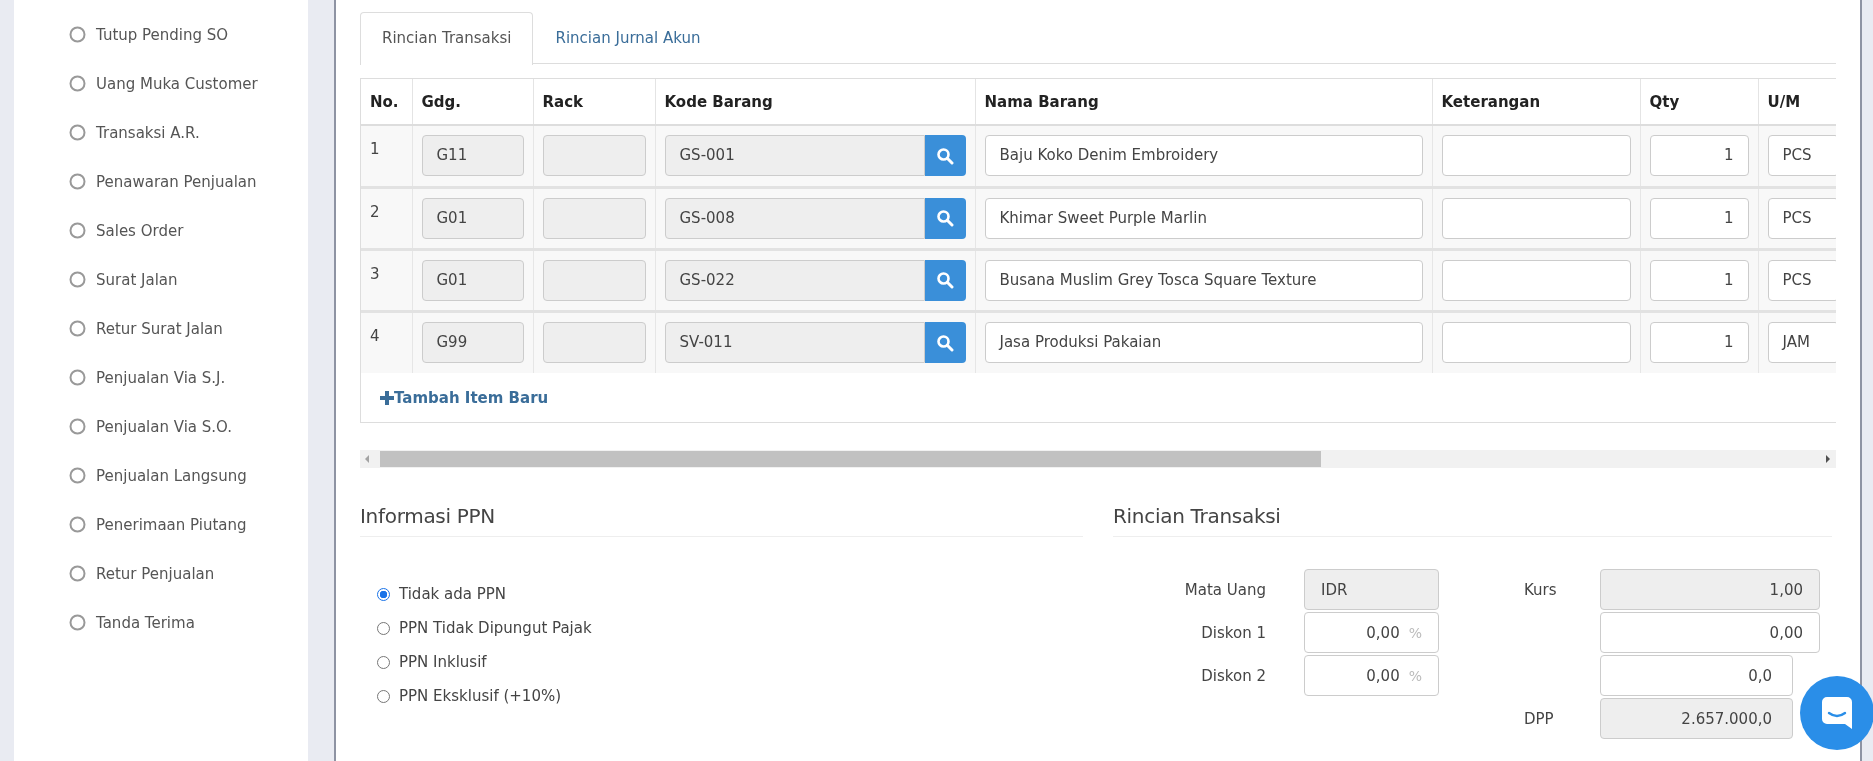  Describe the element at coordinates (1415, 675) in the screenshot. I see `percent-sign: %` at that location.